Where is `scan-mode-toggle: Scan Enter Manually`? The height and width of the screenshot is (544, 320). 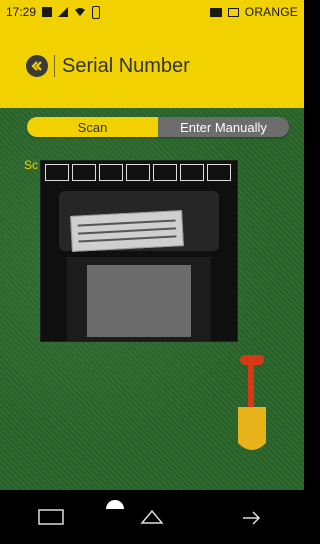 scan-mode-toggle: Scan Enter Manually is located at coordinates (158, 127).